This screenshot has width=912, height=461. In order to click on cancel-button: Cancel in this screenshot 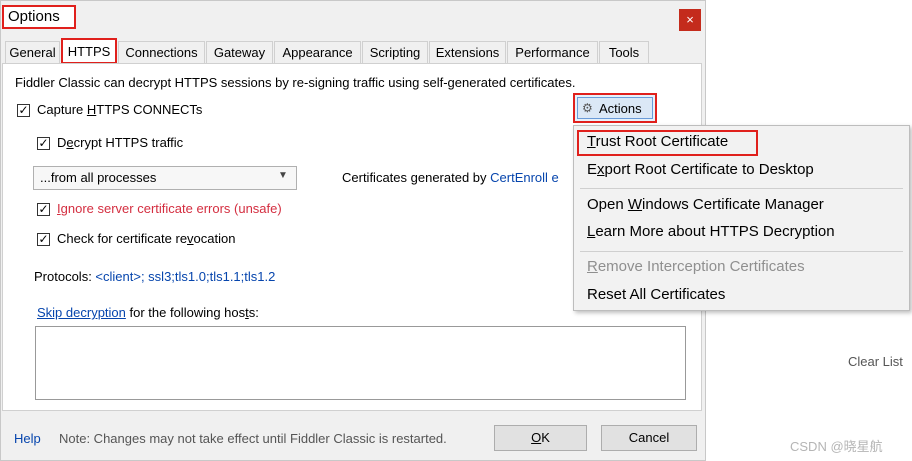, I will do `click(649, 438)`.